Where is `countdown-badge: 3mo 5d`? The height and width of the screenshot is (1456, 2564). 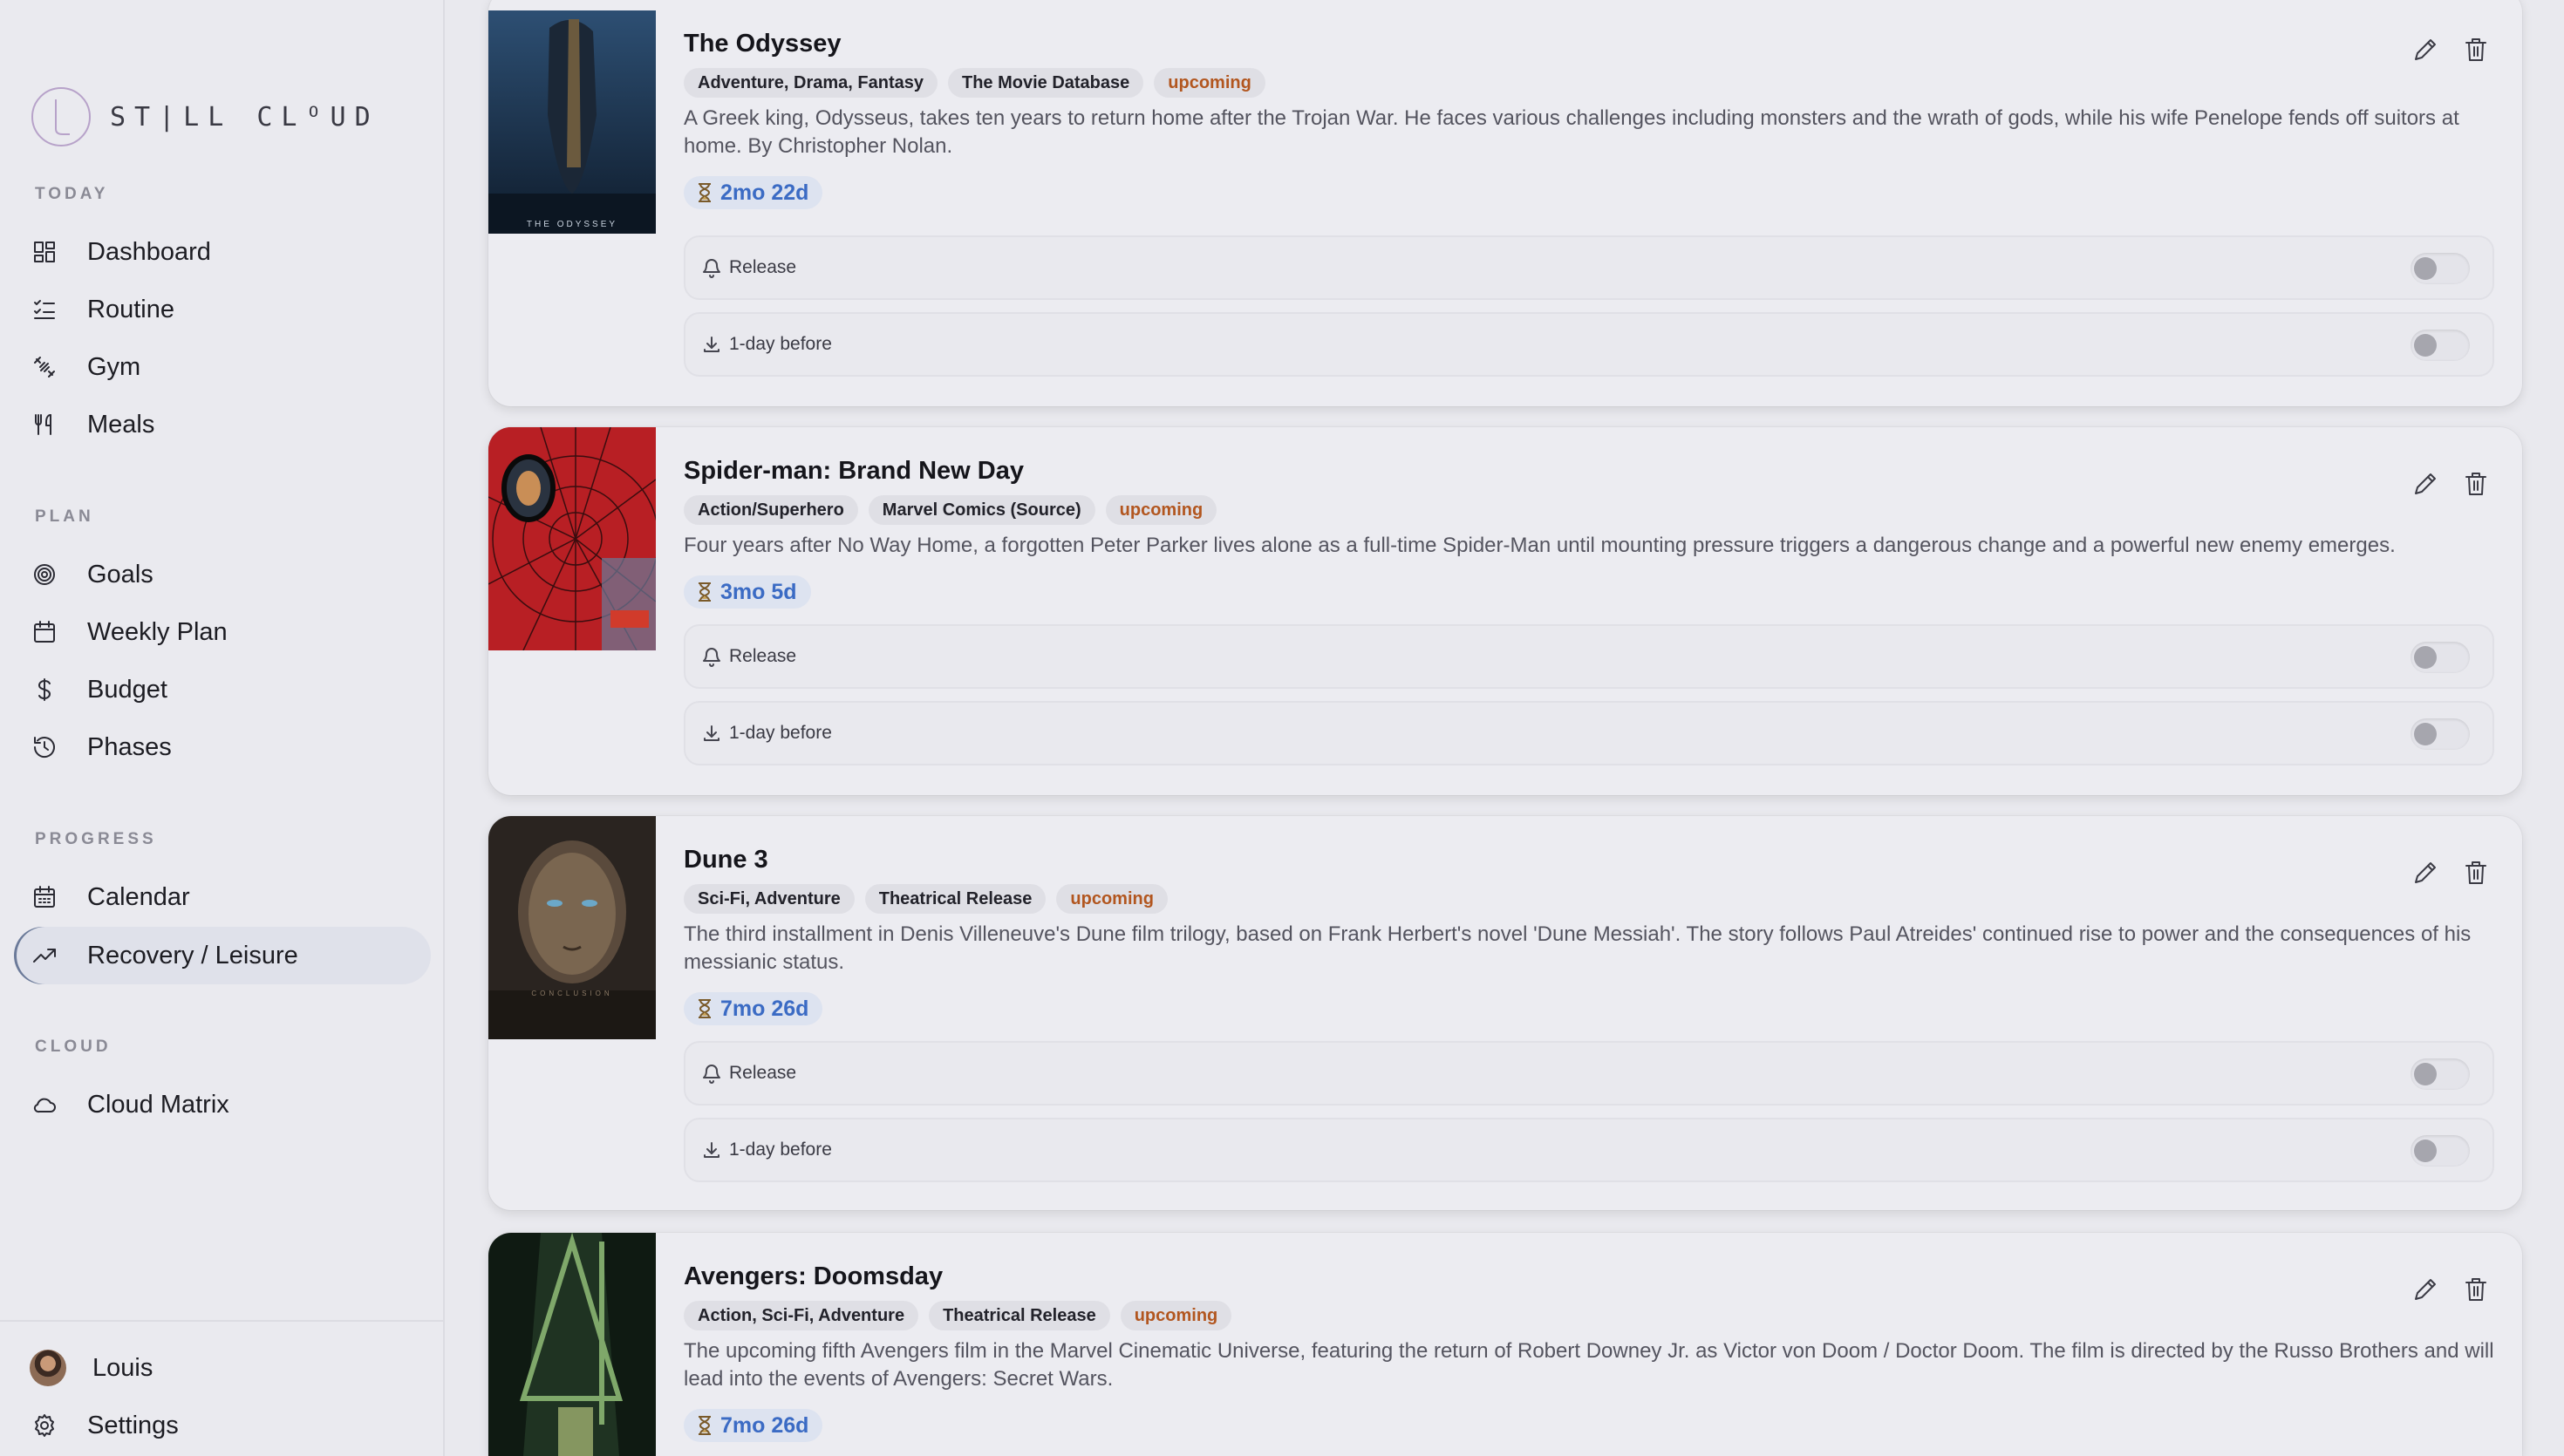 countdown-badge: 3mo 5d is located at coordinates (747, 592).